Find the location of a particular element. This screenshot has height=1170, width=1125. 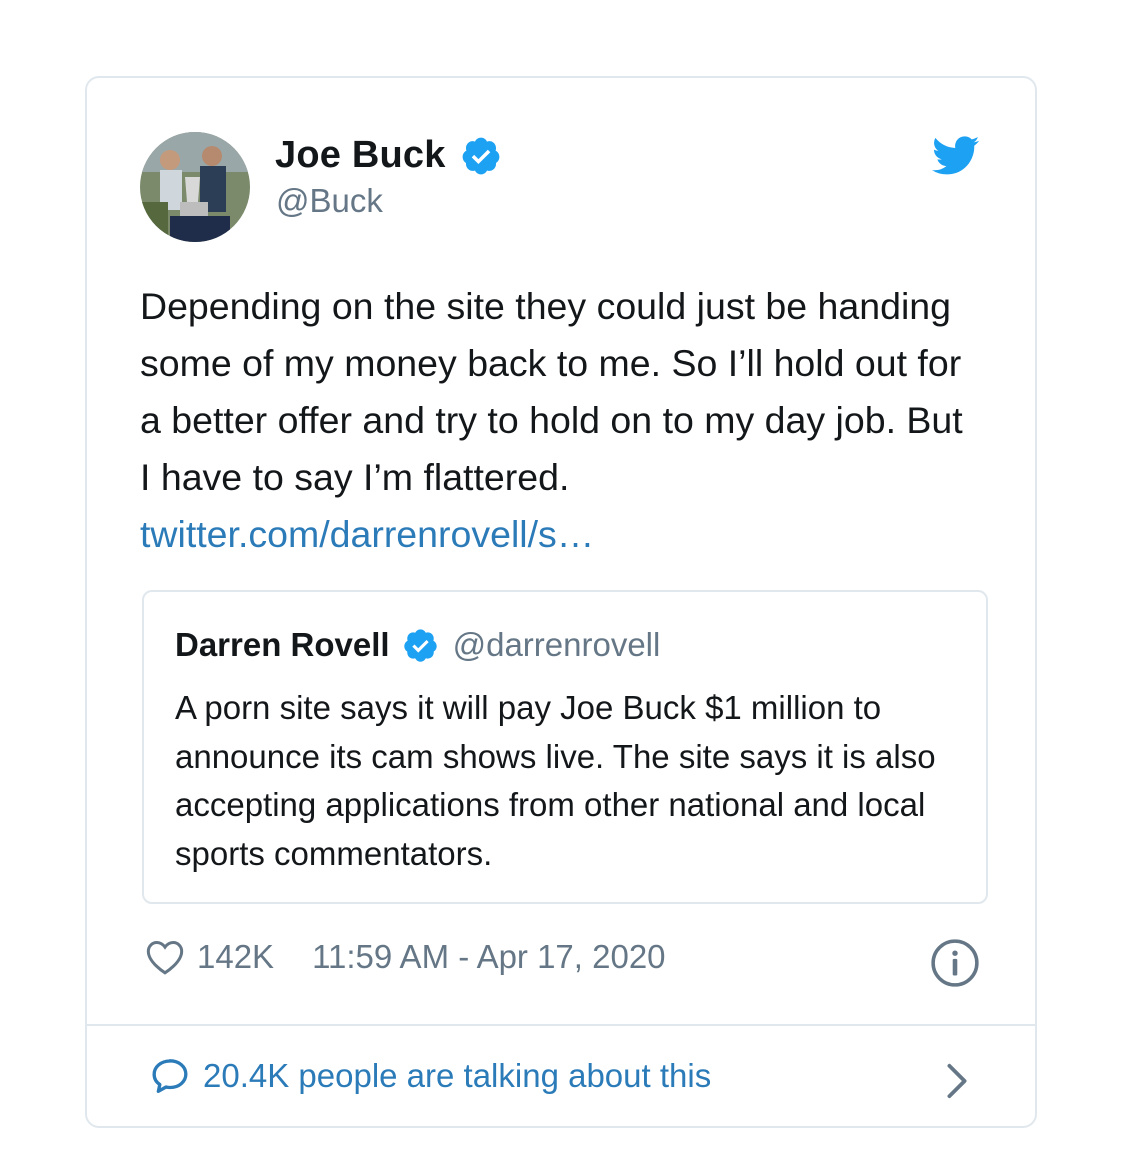

quoted-author-row: Darren Rovell @darrenrovell is located at coordinates (417, 645).